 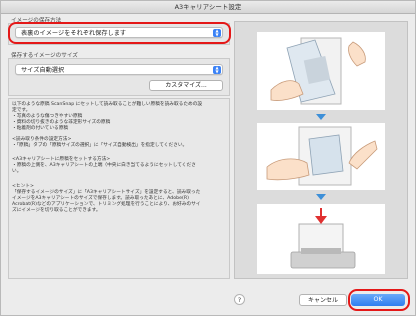 I want to click on chevron-updown-icon: ▲ ▼, so click(x=217, y=70).